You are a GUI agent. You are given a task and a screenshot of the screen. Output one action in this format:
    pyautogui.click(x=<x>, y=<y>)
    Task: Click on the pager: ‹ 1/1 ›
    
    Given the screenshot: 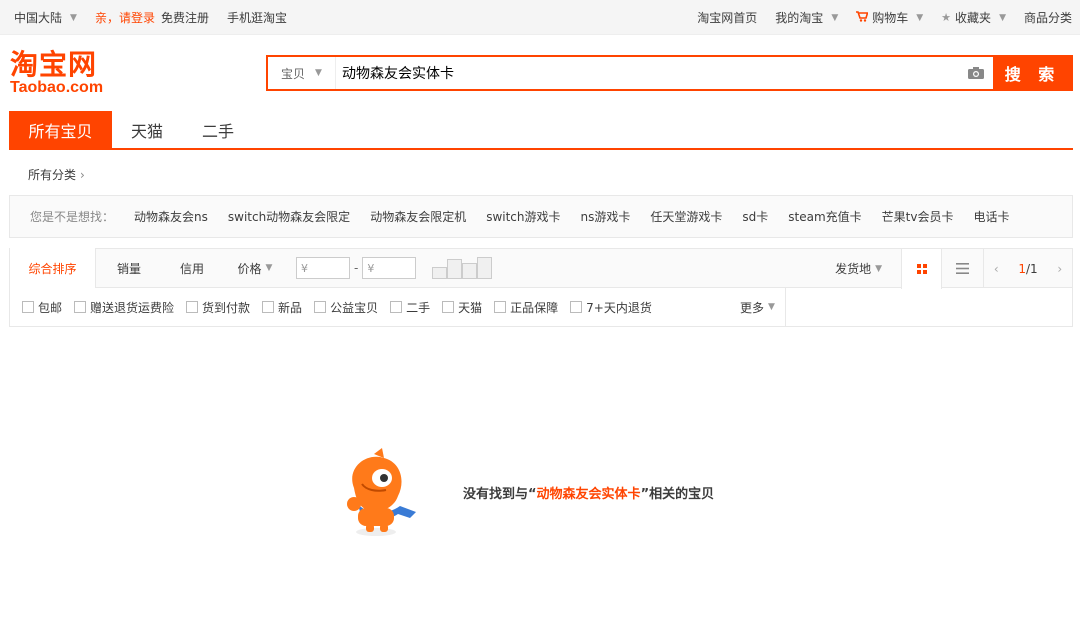 What is the action you would take?
    pyautogui.click(x=1027, y=268)
    